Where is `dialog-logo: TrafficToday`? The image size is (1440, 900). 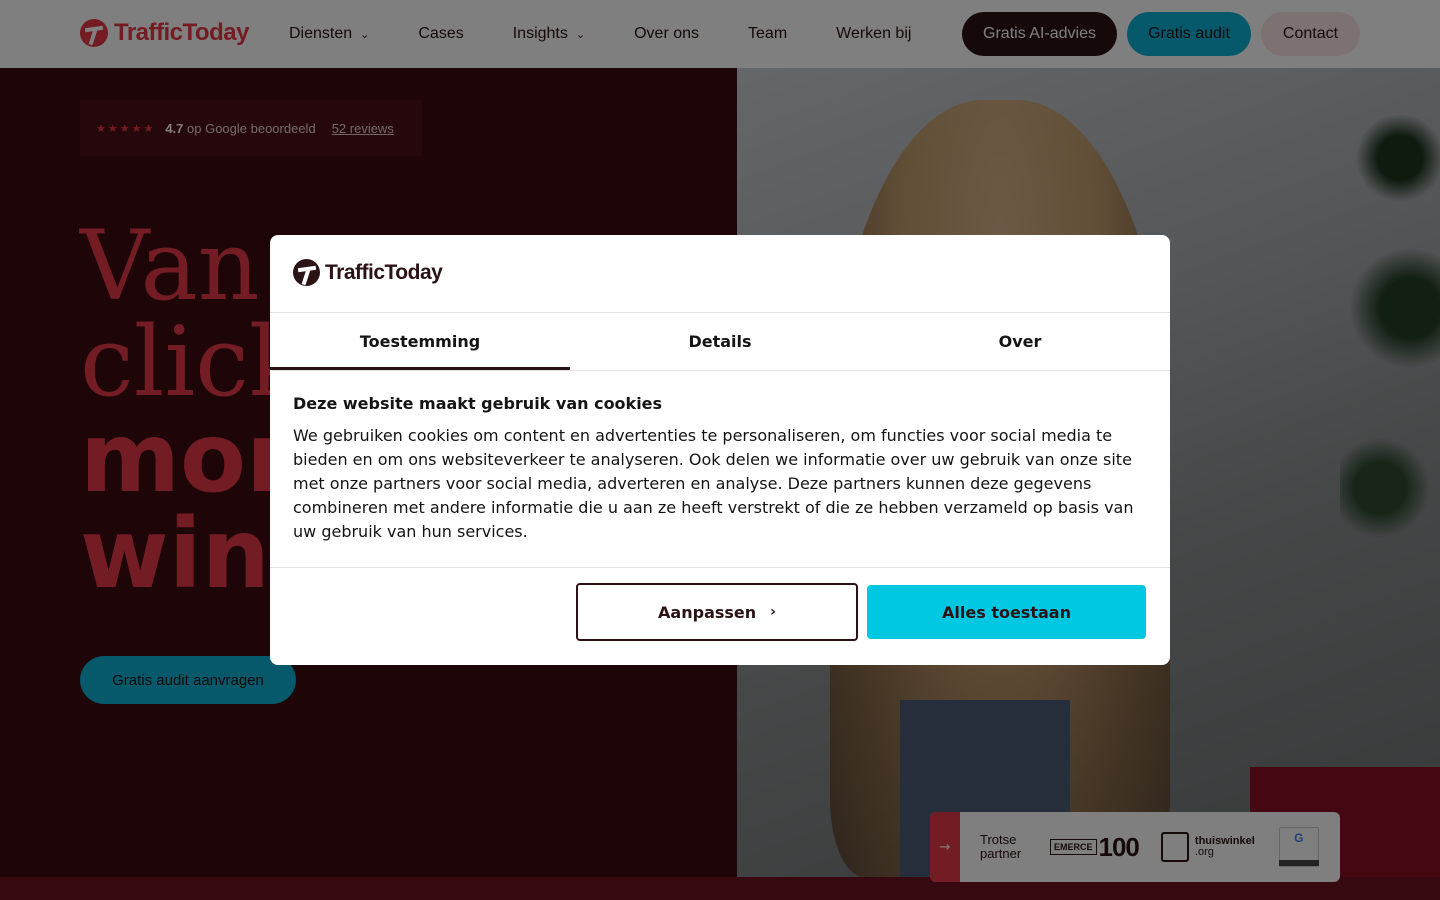 dialog-logo: TrafficToday is located at coordinates (368, 272).